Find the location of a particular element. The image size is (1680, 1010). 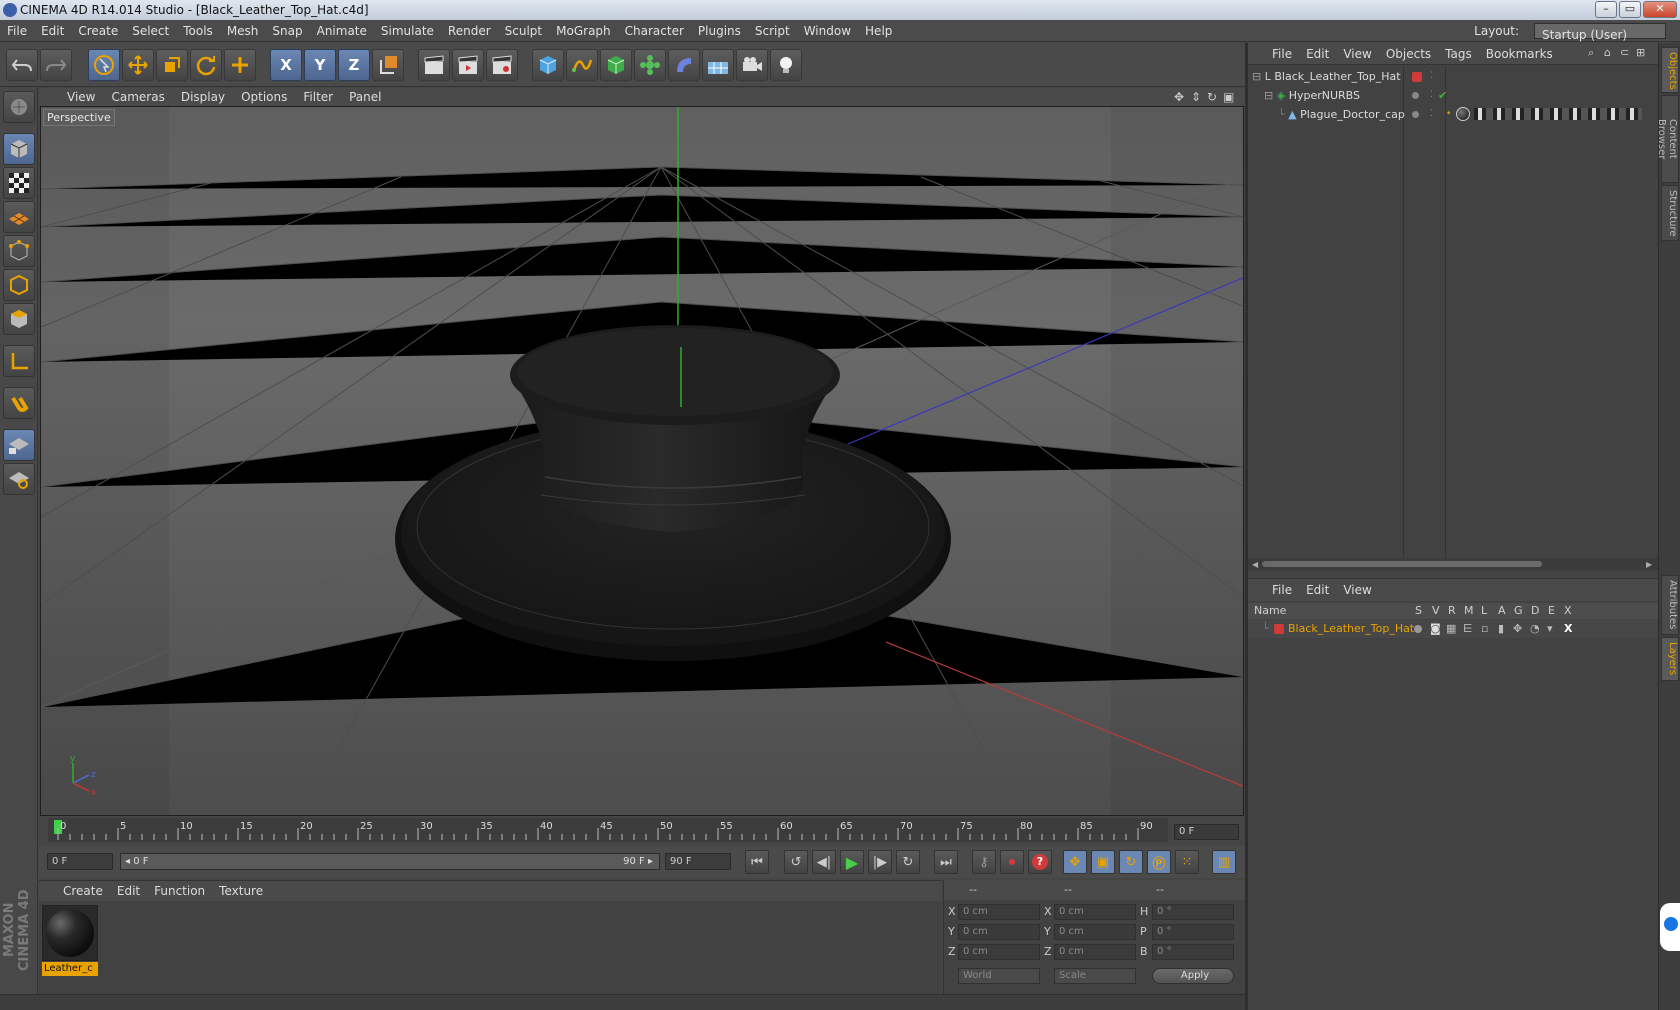

snap-button is located at coordinates (19, 403).